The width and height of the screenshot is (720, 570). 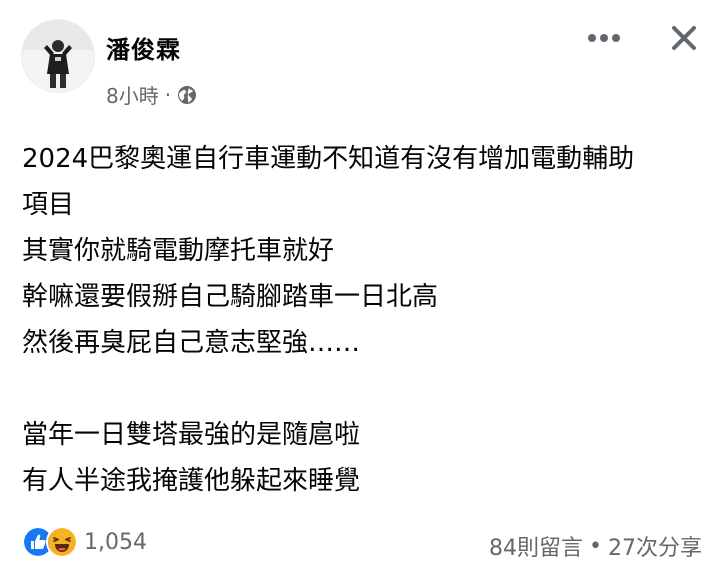 I want to click on close-icon, so click(x=684, y=38).